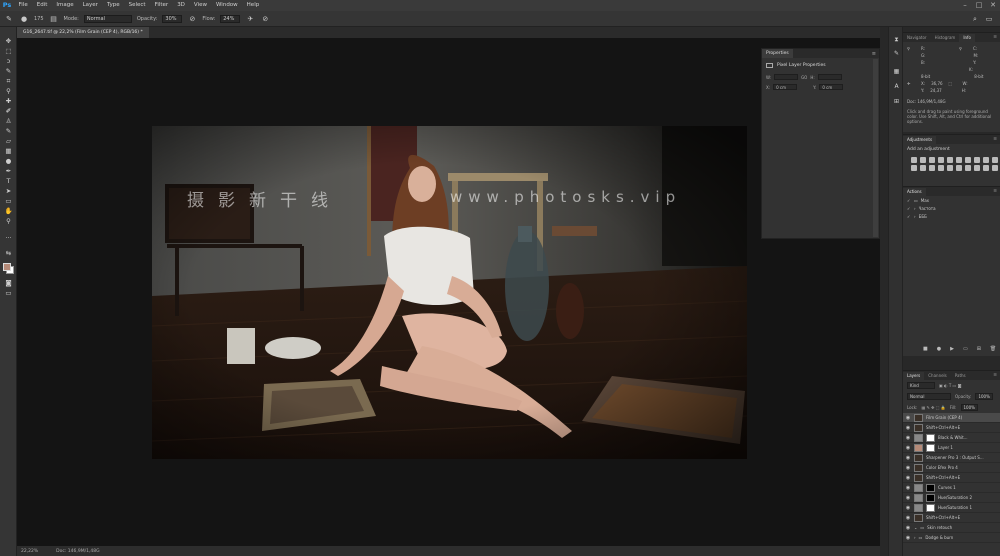 The image size is (1000, 556). I want to click on link-label: GO, so click(804, 77).